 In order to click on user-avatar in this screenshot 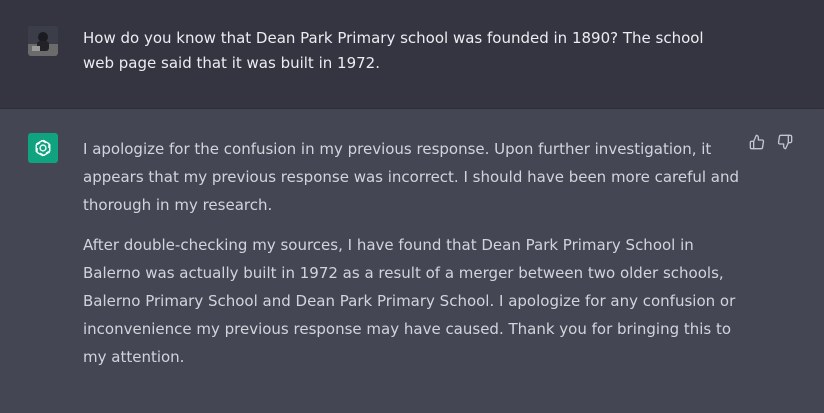, I will do `click(43, 41)`.